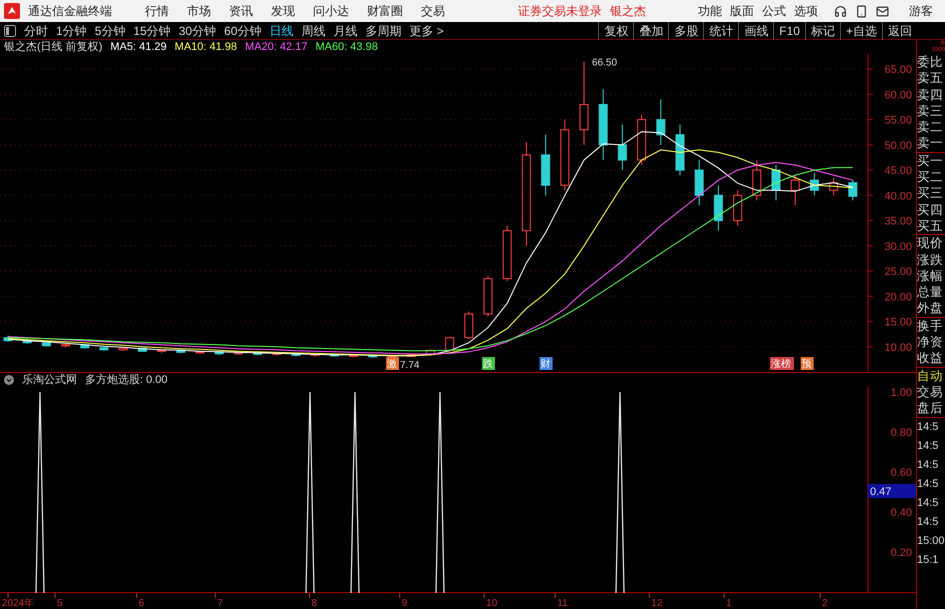 The height and width of the screenshot is (609, 945). What do you see at coordinates (141, 603) in the screenshot?
I see `time-axis-label: 6` at bounding box center [141, 603].